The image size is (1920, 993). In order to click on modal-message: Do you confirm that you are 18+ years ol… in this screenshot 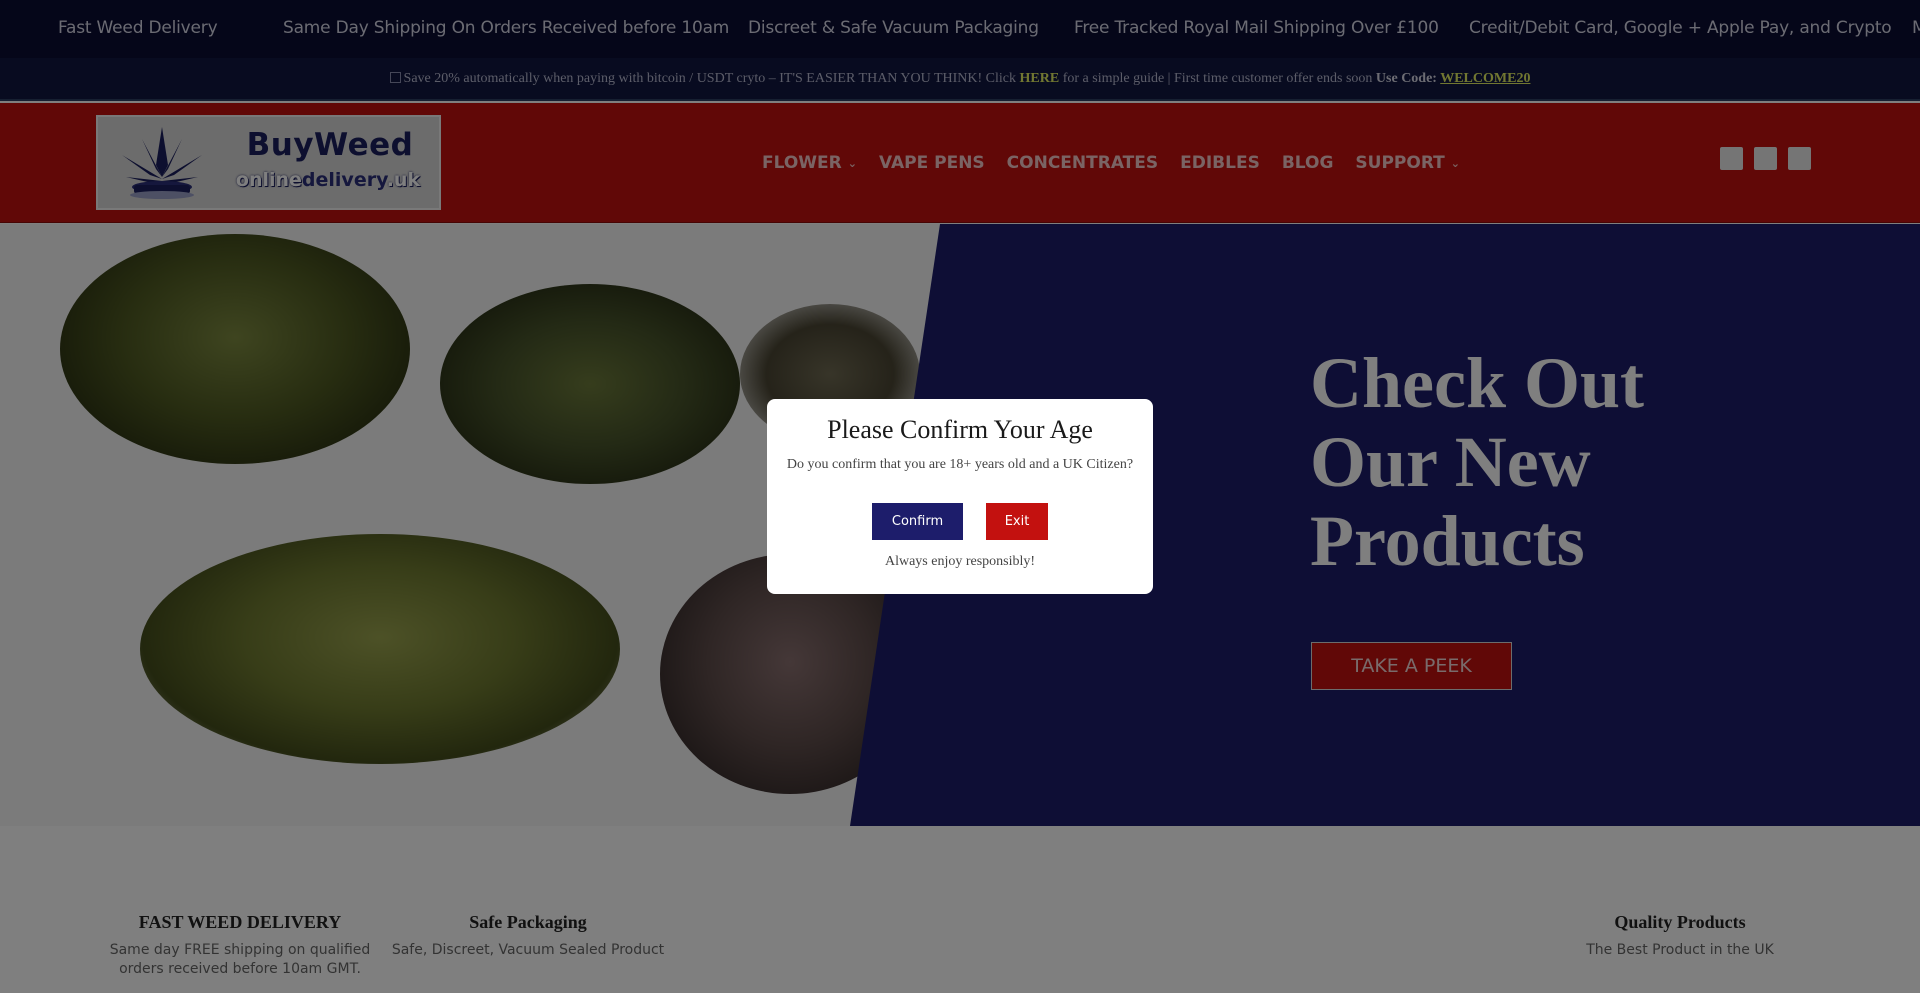, I will do `click(960, 464)`.